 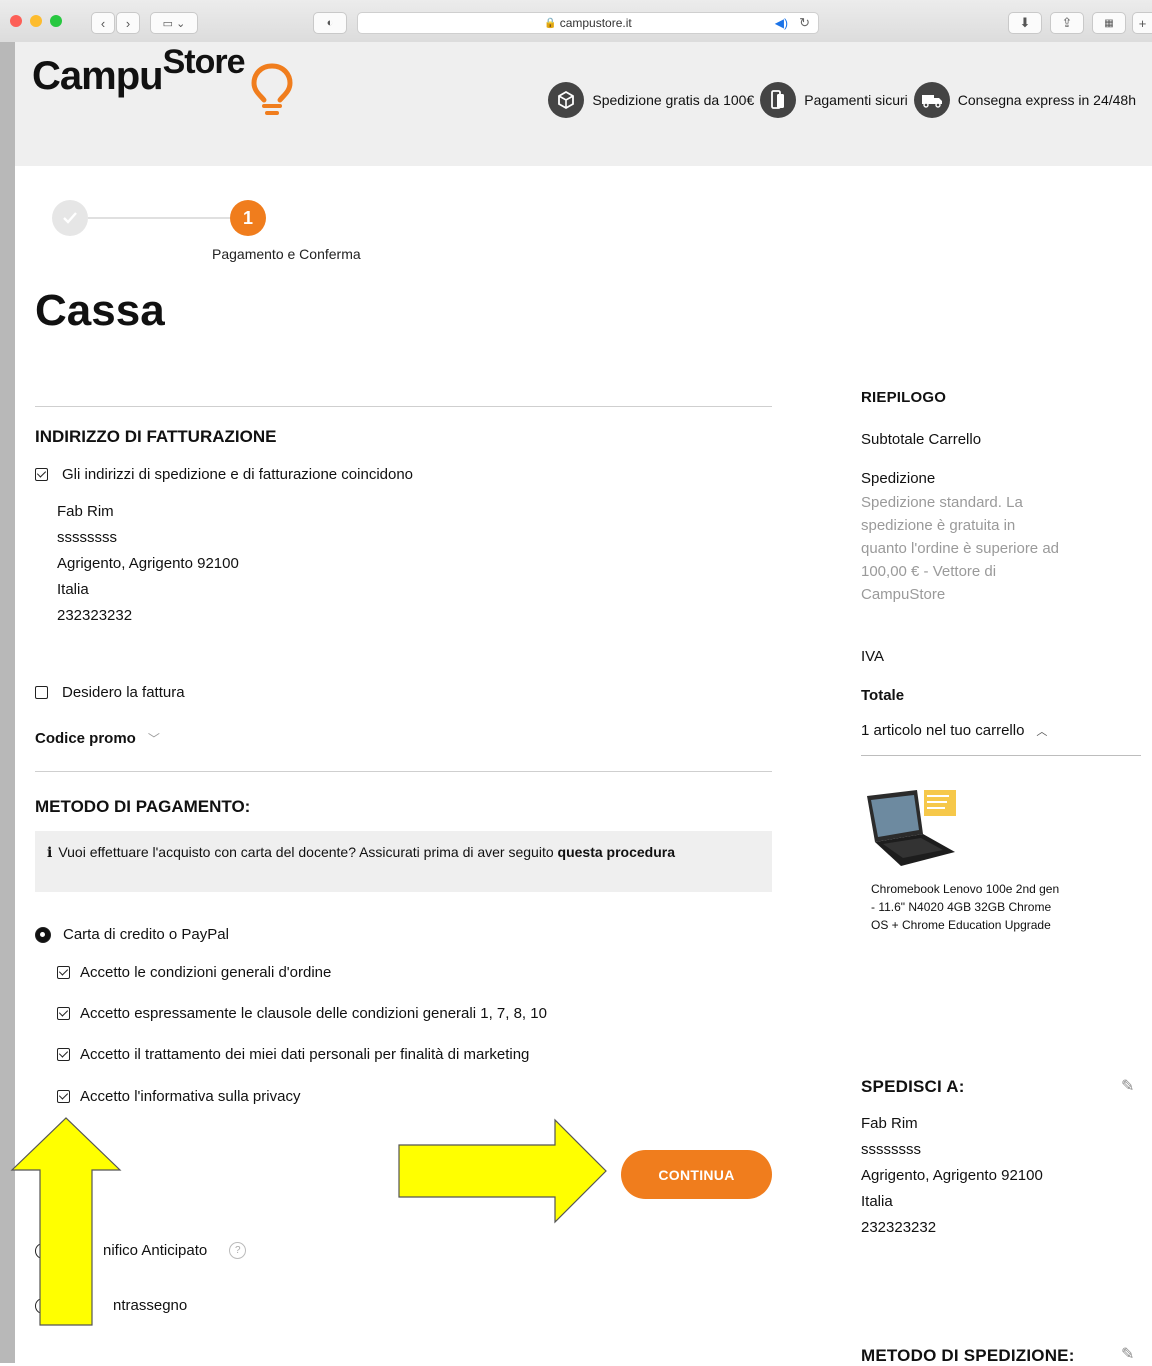 I want to click on card-icon, so click(x=778, y=100).